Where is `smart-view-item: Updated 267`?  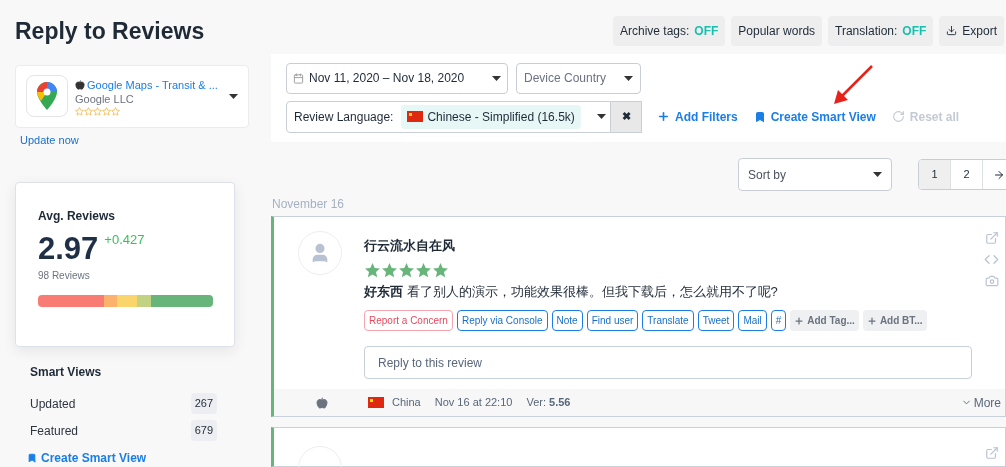 smart-view-item: Updated 267 is located at coordinates (123, 403).